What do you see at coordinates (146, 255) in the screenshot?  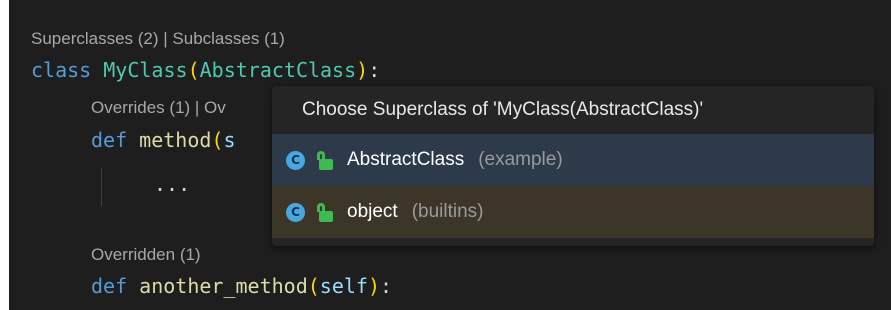 I see `codelens-overridden: Overridden (1)` at bounding box center [146, 255].